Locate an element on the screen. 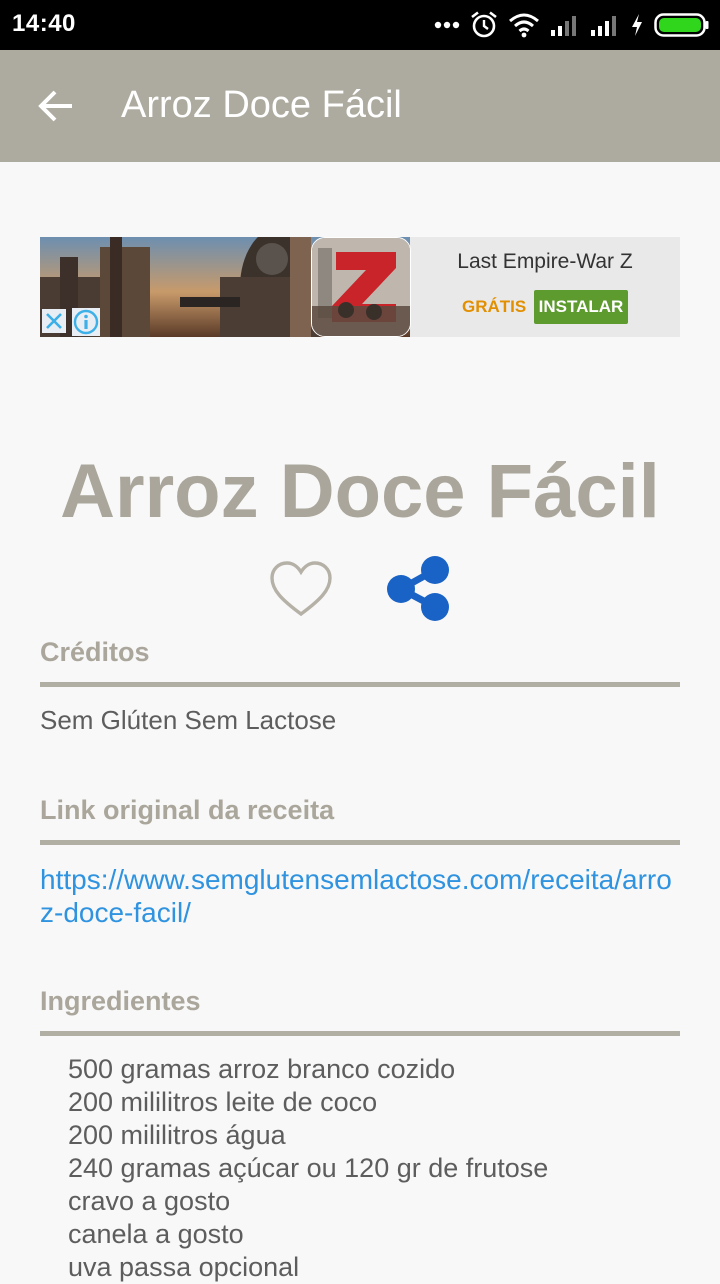 This screenshot has height=1284, width=720. wifi-icon is located at coordinates (524, 25).